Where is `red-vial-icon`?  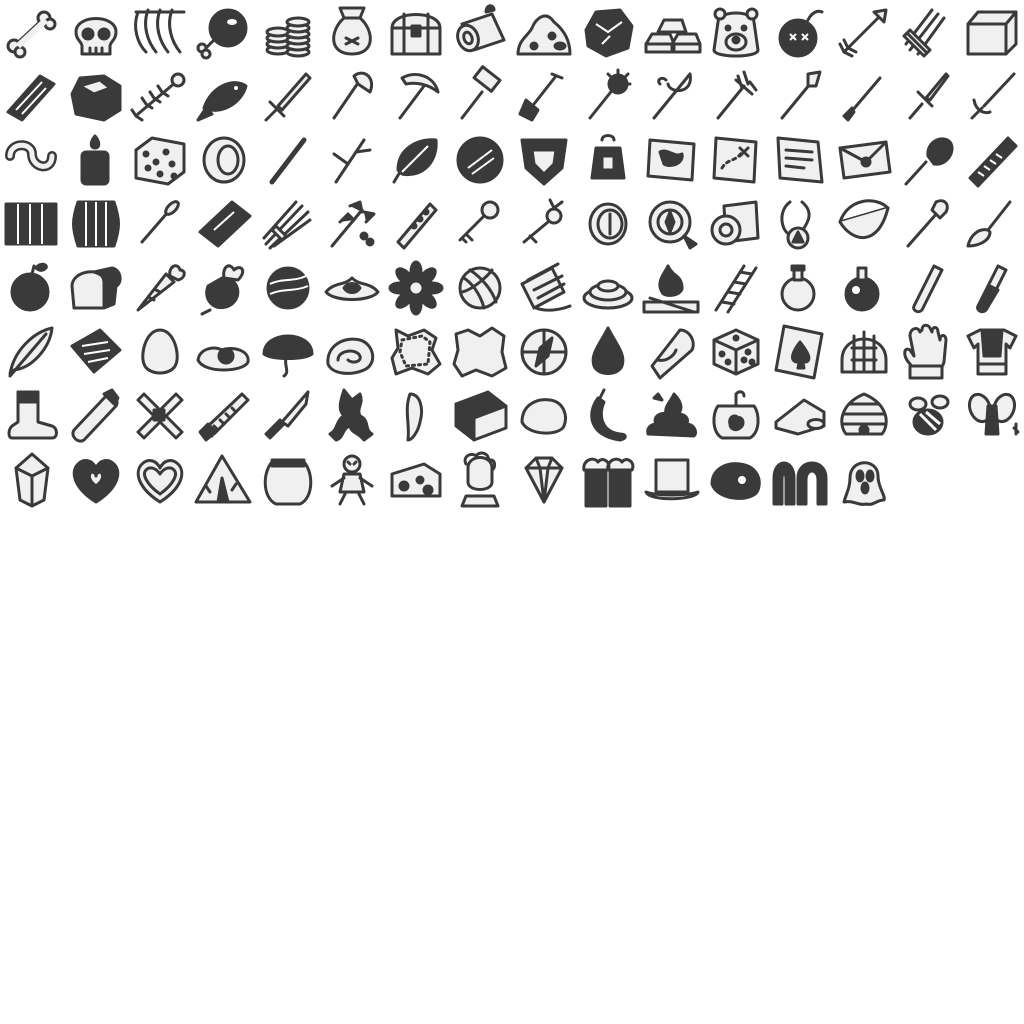 red-vial-icon is located at coordinates (992, 288).